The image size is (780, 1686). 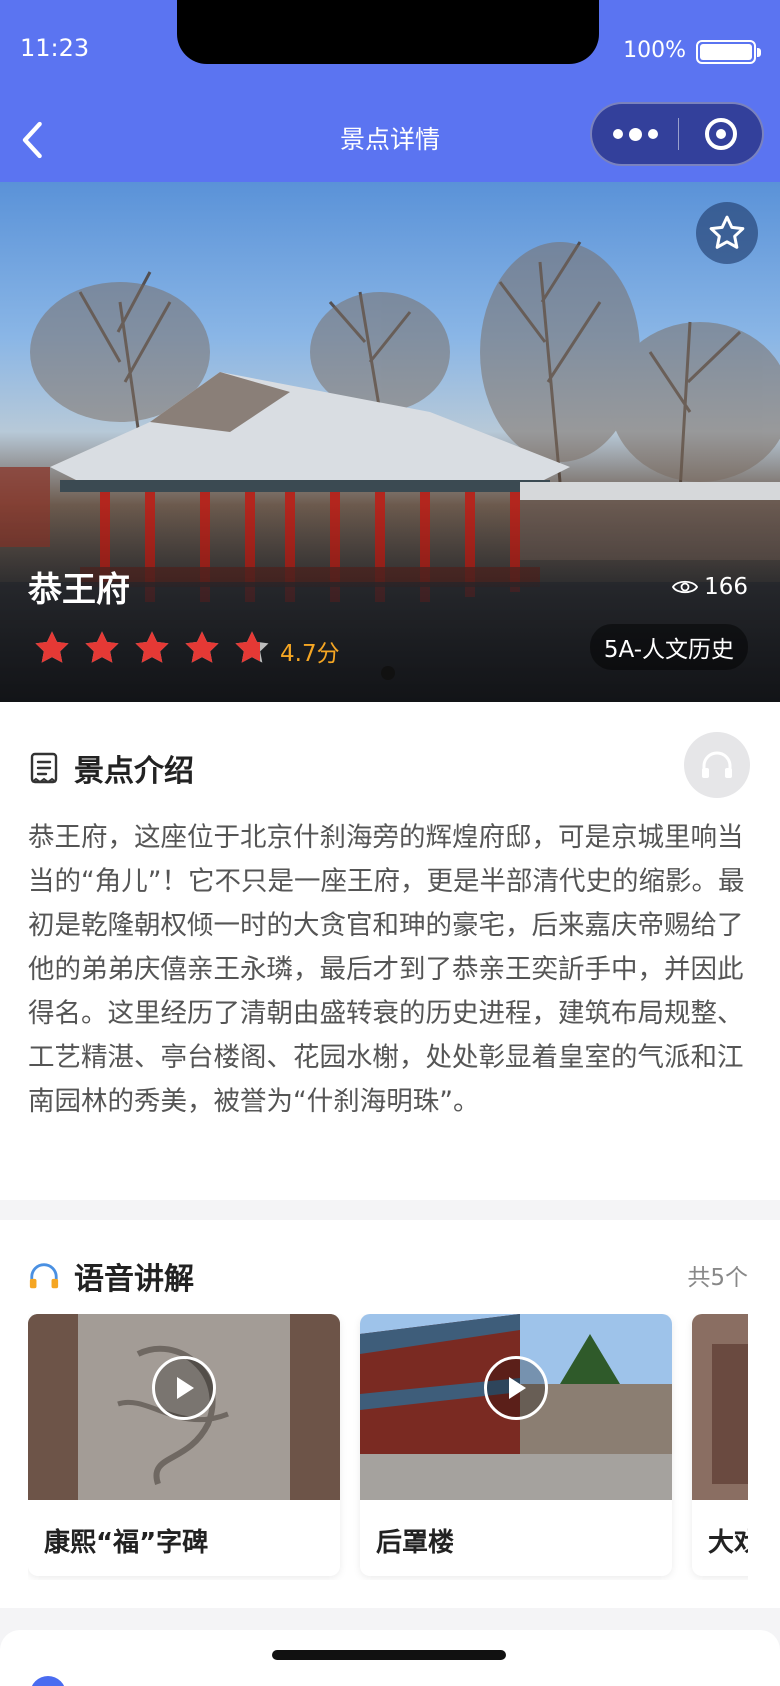 What do you see at coordinates (728, 1543) in the screenshot?
I see `guide-card-title: 大戏` at bounding box center [728, 1543].